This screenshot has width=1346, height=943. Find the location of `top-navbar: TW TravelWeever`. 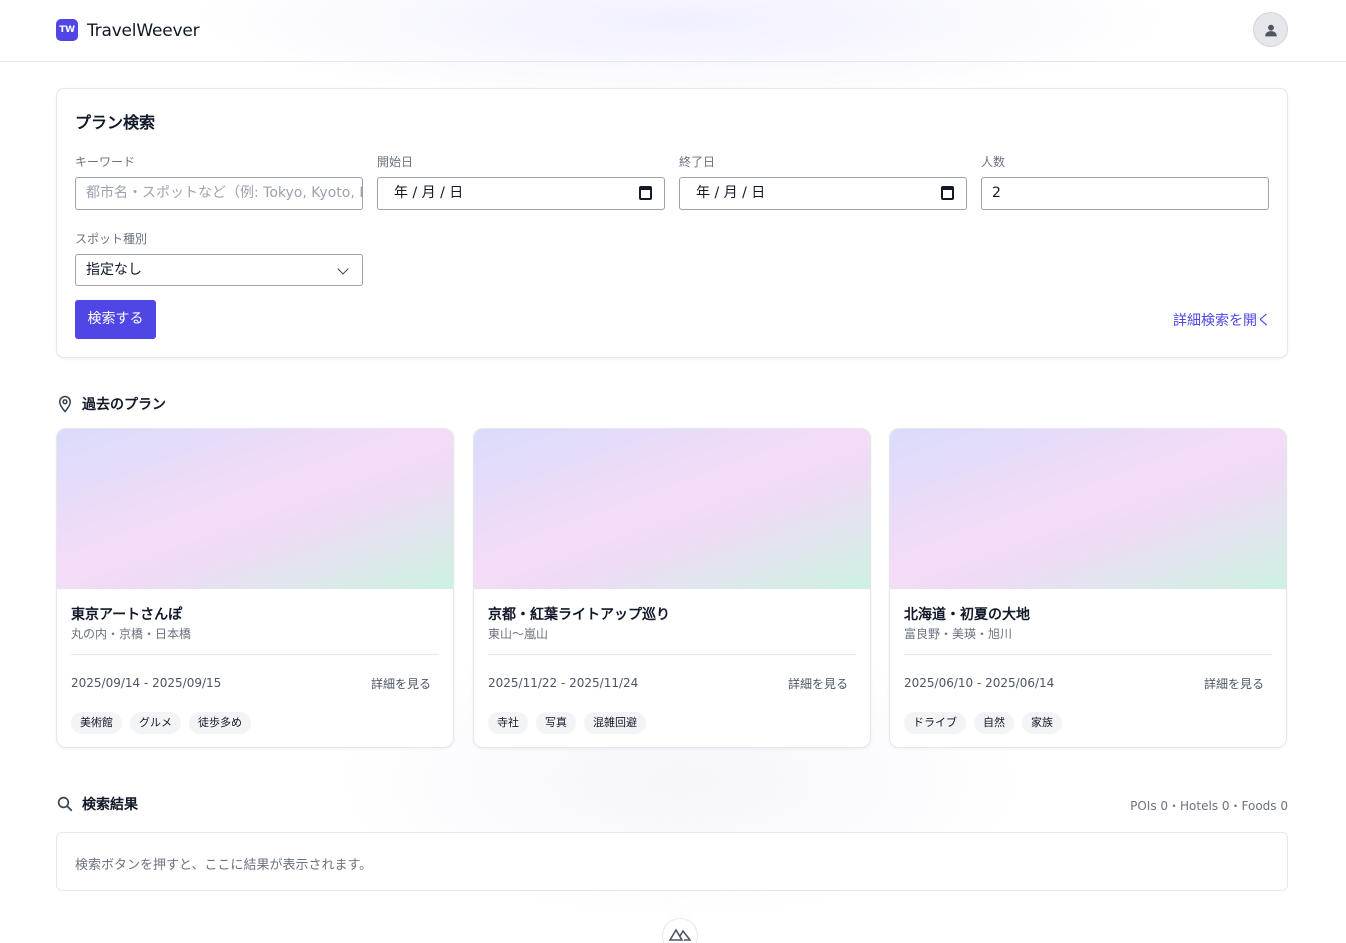

top-navbar: TW TravelWeever is located at coordinates (673, 31).